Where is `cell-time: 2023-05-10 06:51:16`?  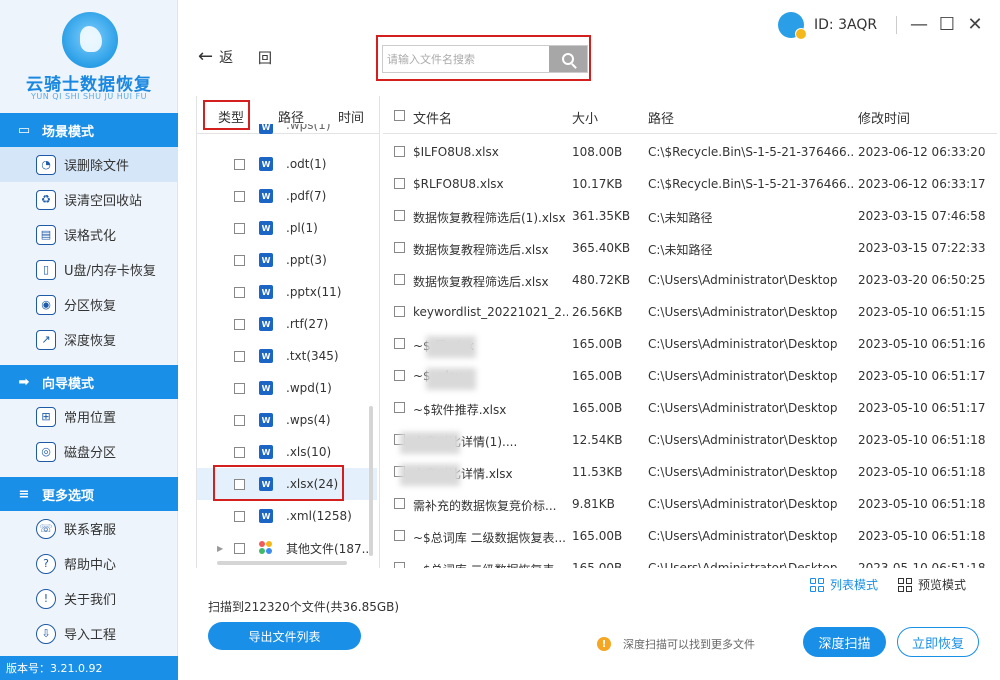 cell-time: 2023-05-10 06:51:16 is located at coordinates (922, 344).